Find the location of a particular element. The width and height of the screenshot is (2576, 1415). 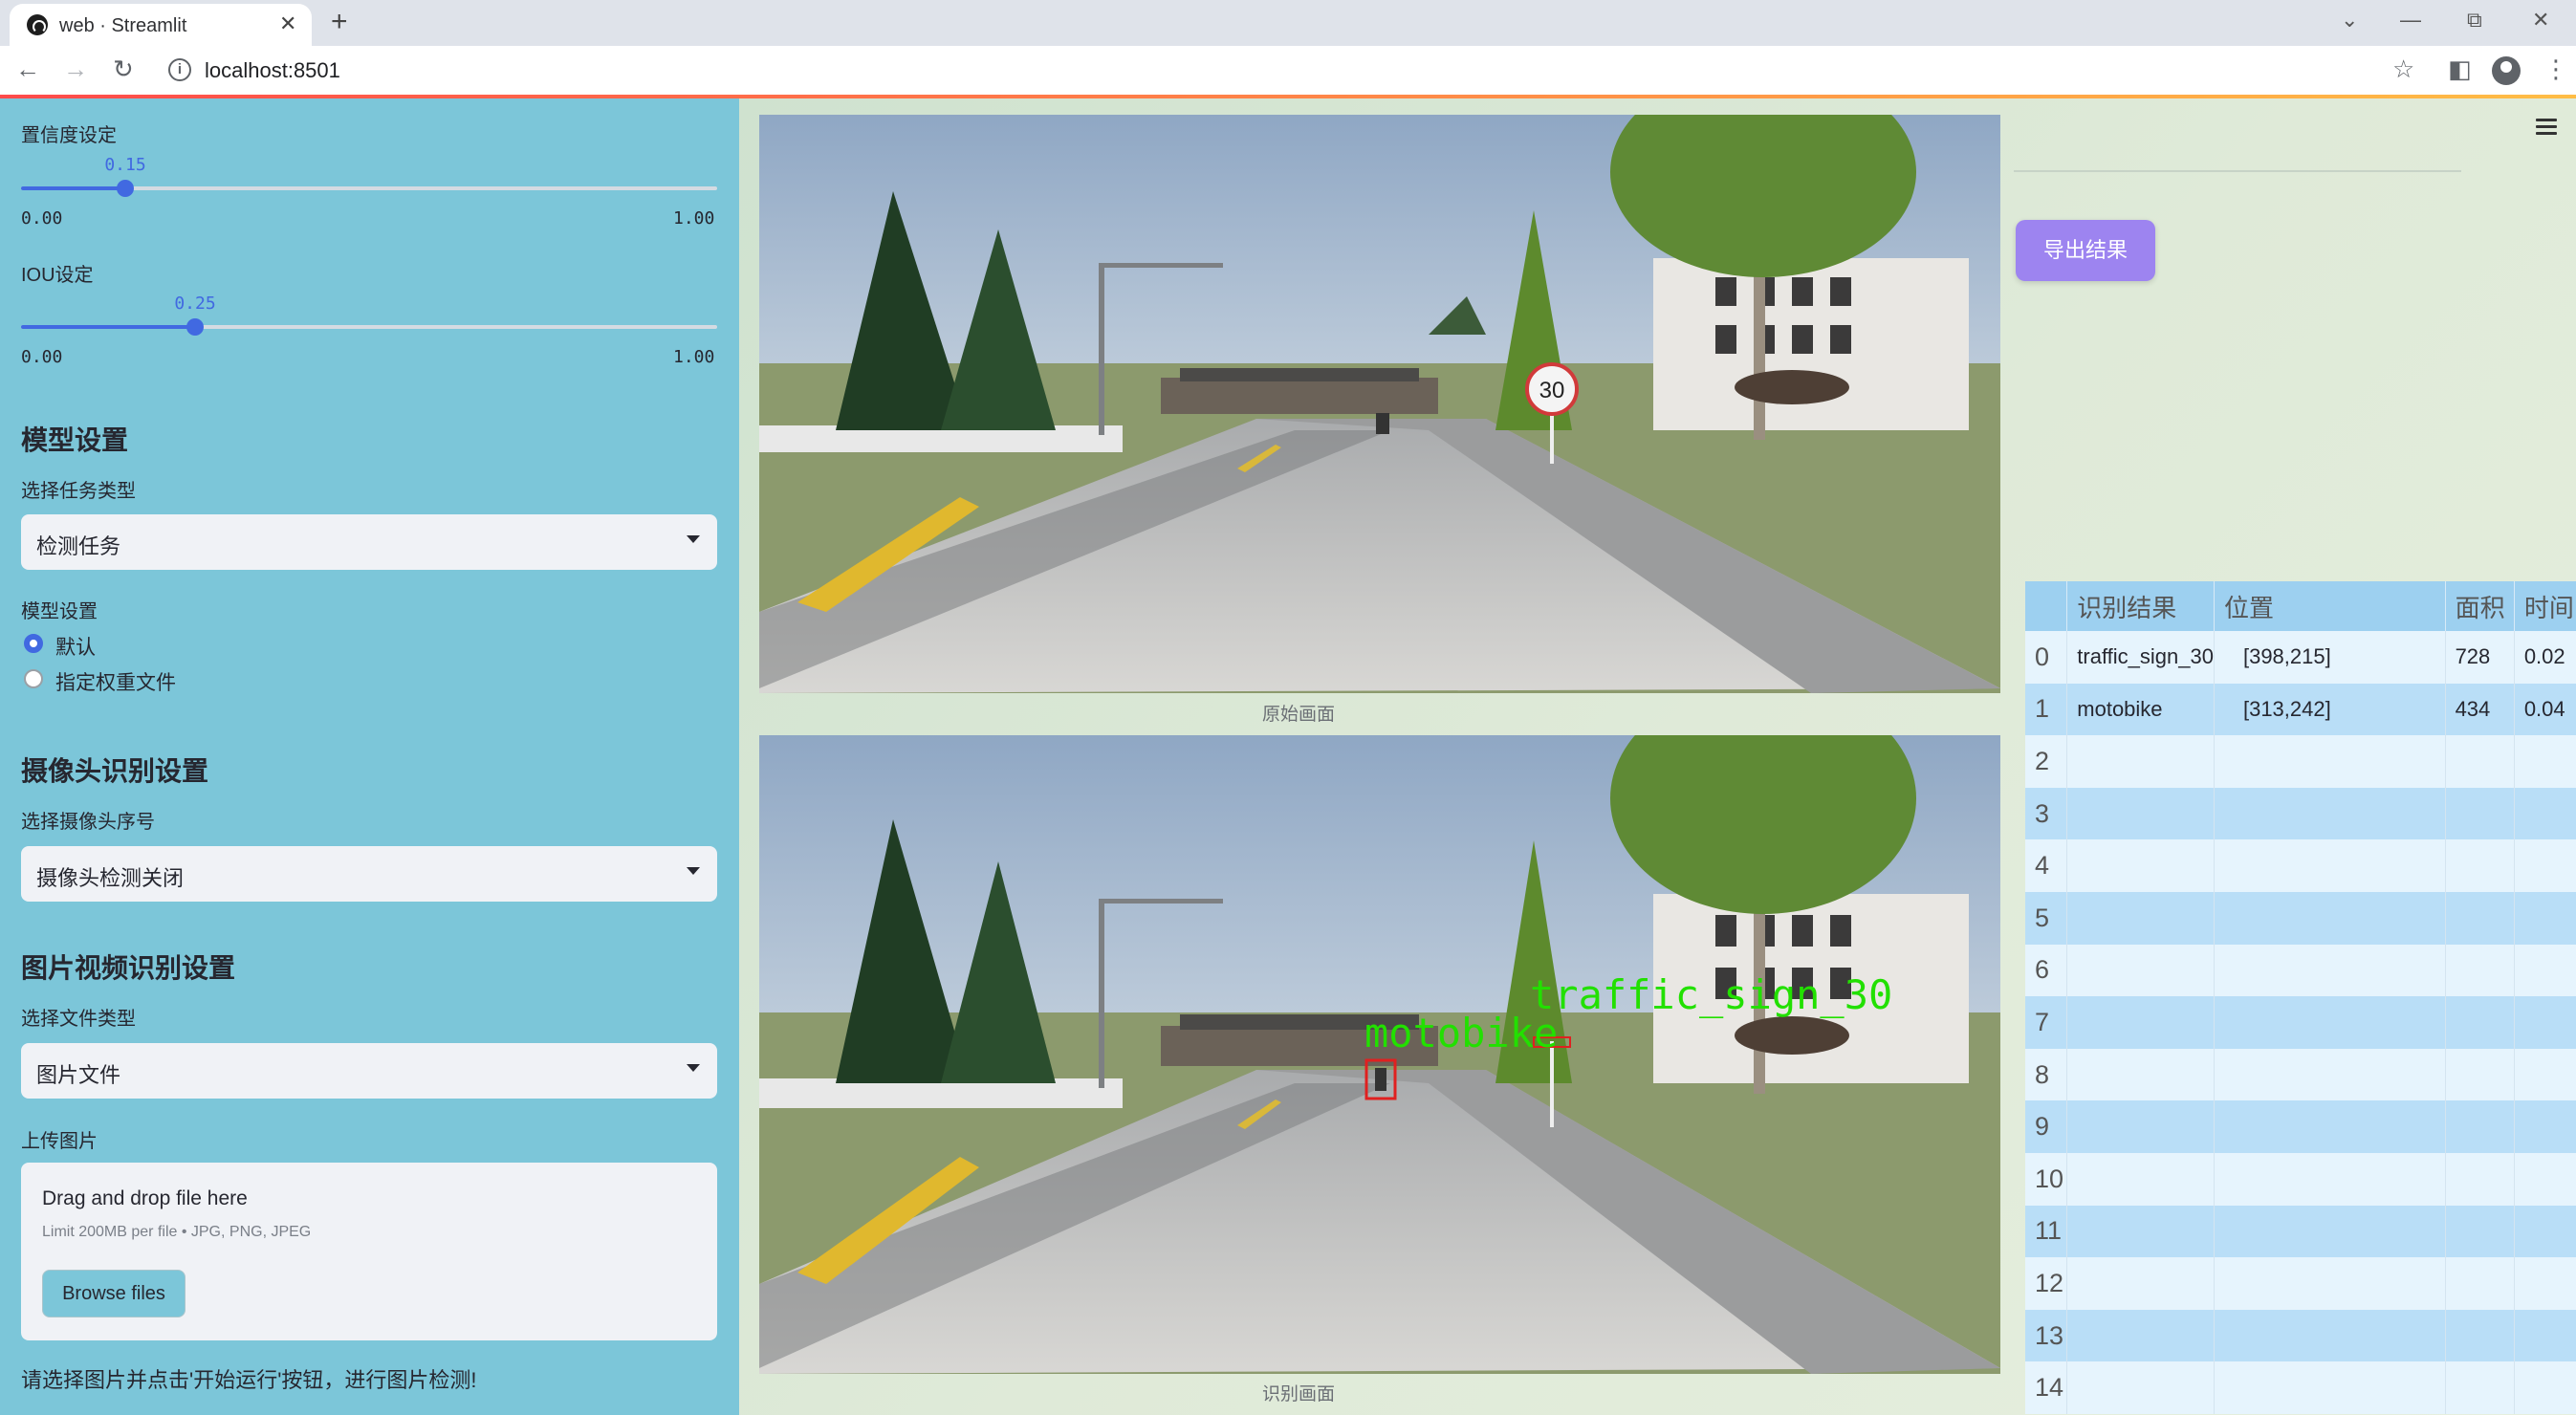

table-row: 0 traffic_sign_30 [398,215] 728 0.02 is located at coordinates (2300, 657).